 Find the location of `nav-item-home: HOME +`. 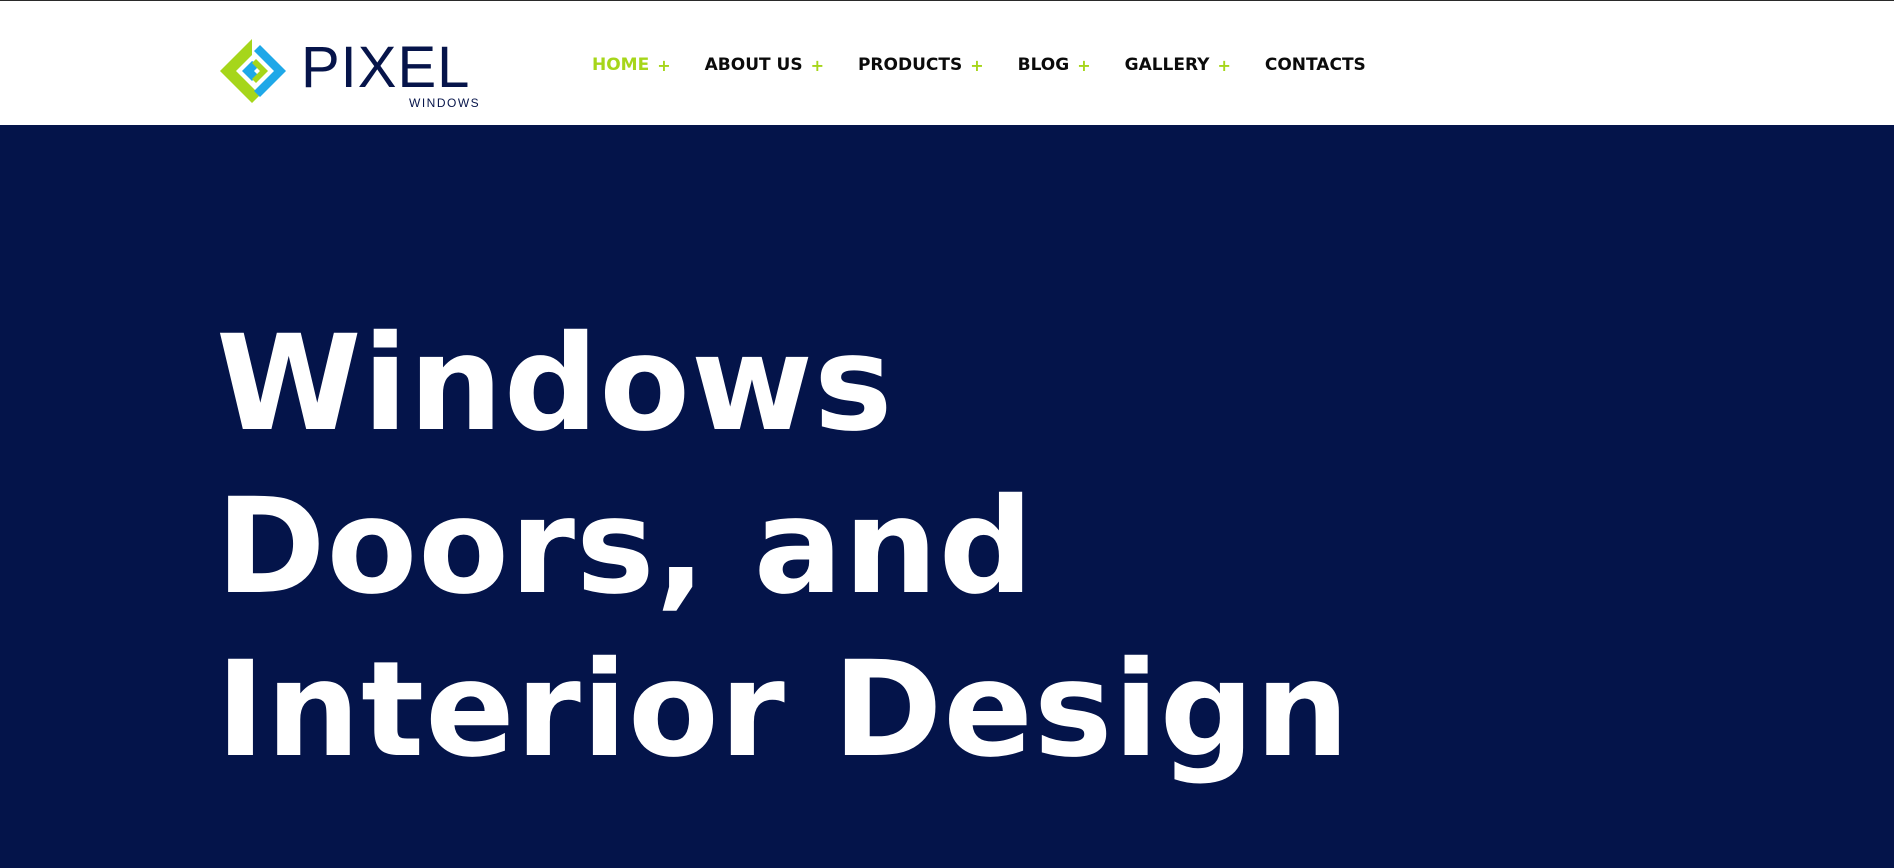

nav-item-home: HOME + is located at coordinates (631, 65).